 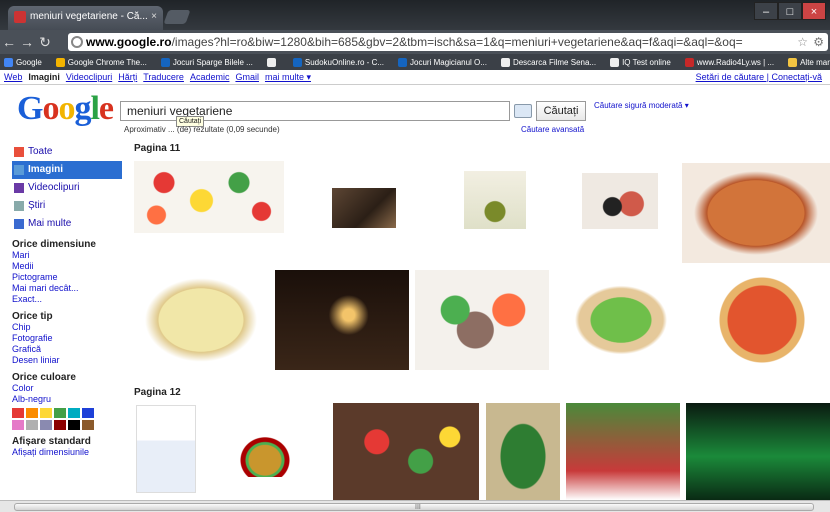 I want to click on image-result-vegetables, so click(x=209, y=197).